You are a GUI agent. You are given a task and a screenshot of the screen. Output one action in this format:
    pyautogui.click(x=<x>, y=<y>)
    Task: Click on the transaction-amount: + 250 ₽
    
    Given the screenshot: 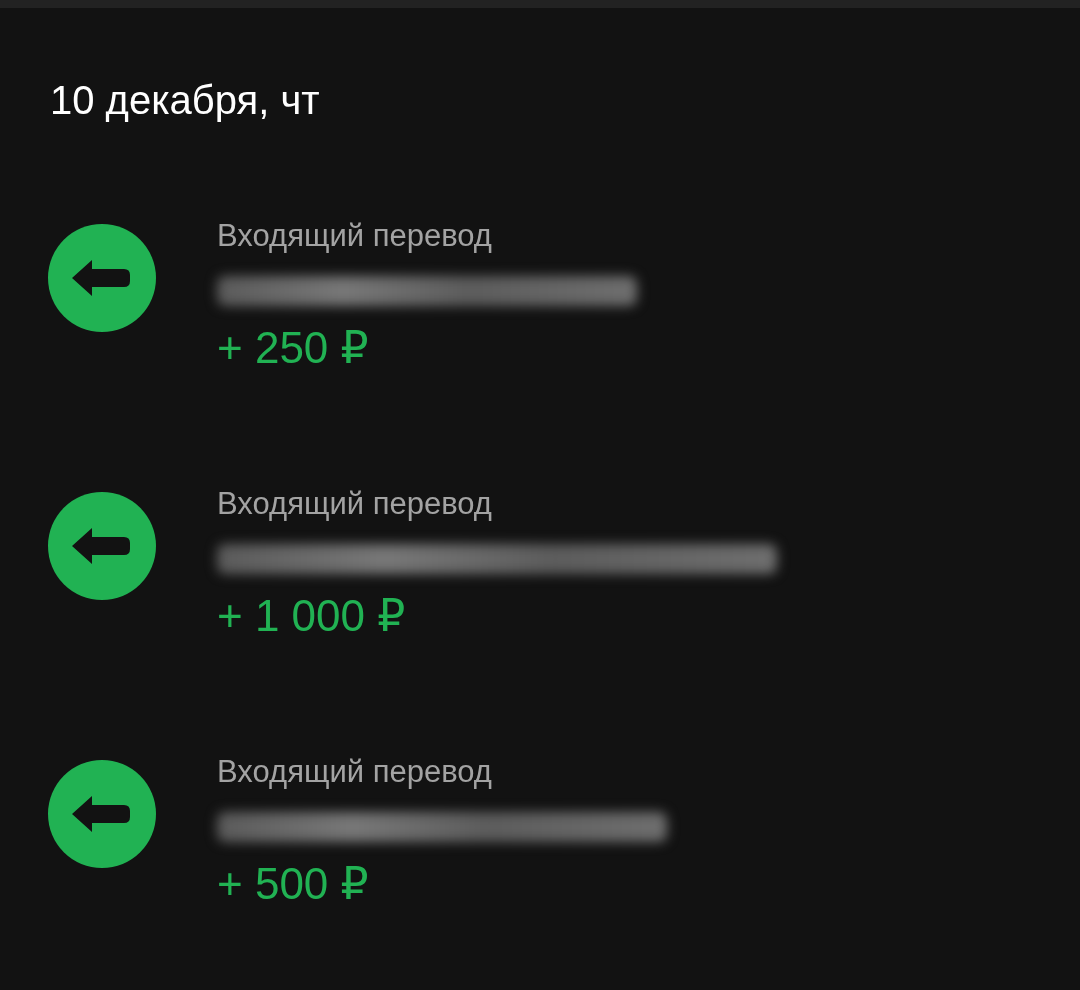 What is the action you would take?
    pyautogui.click(x=293, y=348)
    